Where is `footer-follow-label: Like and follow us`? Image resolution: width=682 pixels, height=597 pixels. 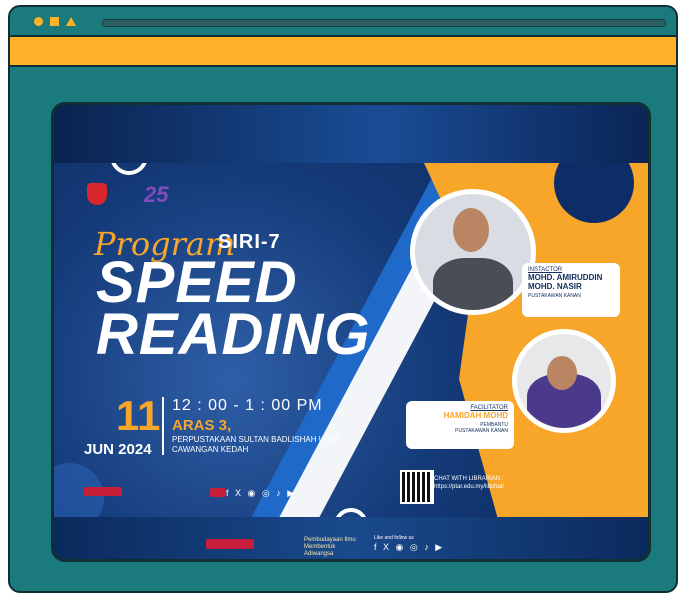
footer-follow-label: Like and follow us is located at coordinates (394, 538).